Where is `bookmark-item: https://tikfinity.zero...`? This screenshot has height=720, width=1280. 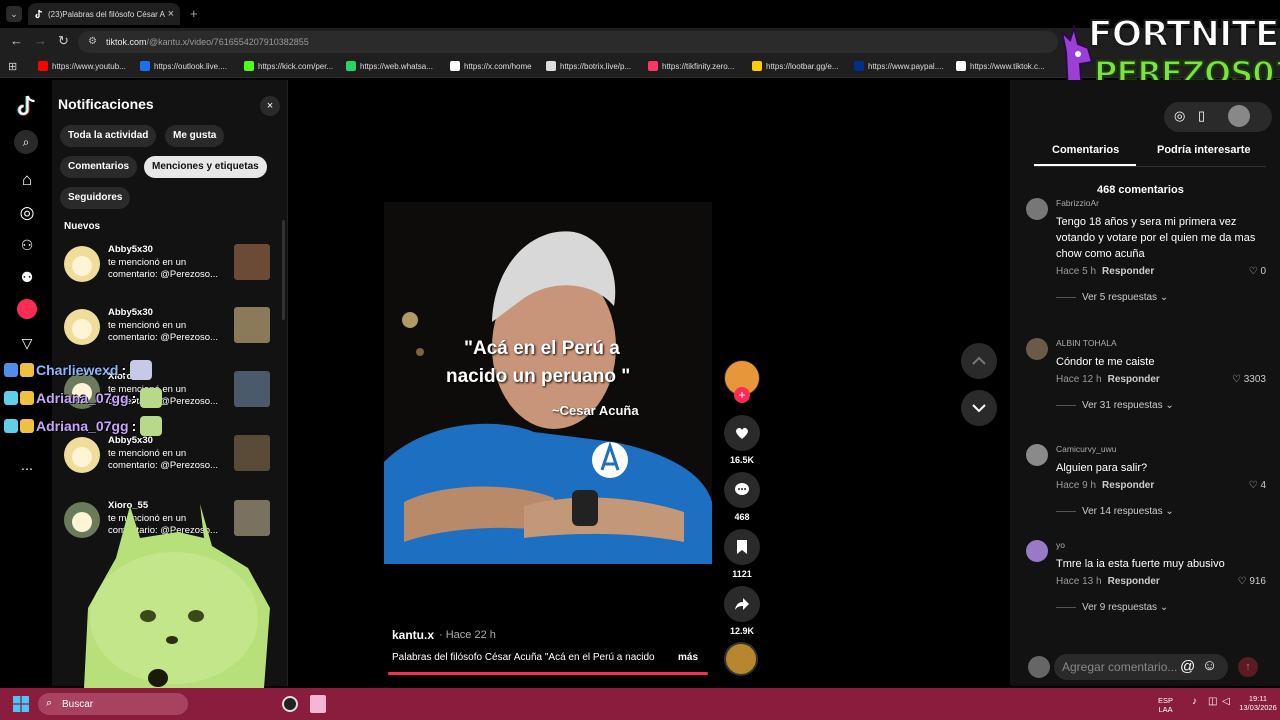
bookmark-item: https://tikfinity.zero... is located at coordinates (691, 66).